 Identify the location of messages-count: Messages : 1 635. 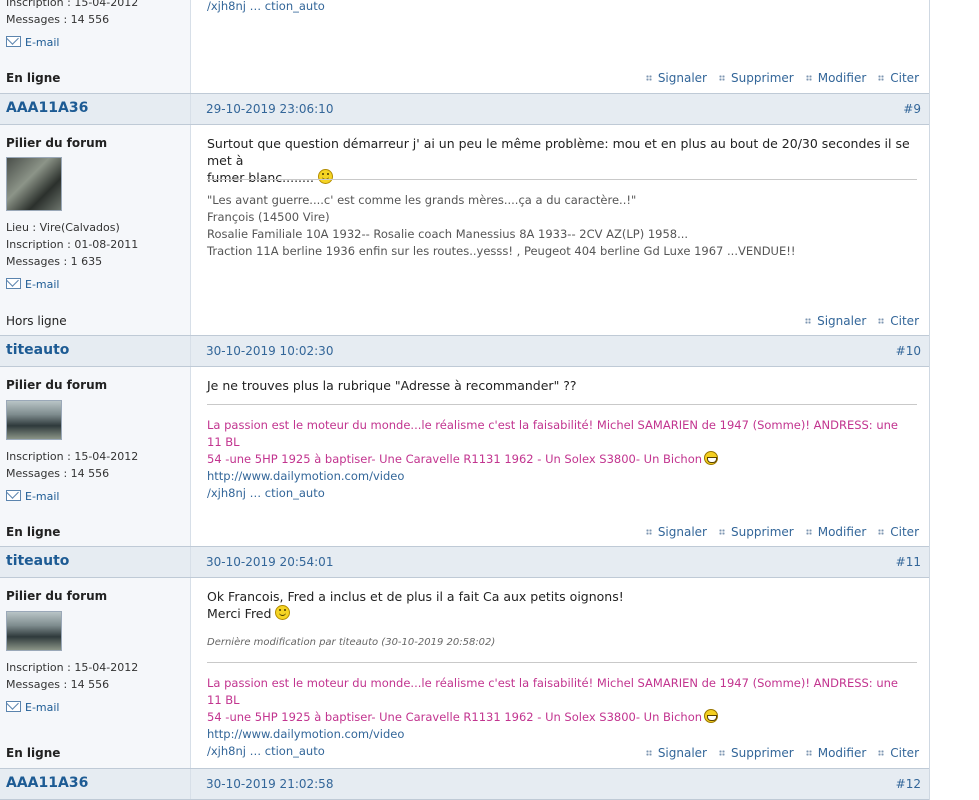
(54, 261).